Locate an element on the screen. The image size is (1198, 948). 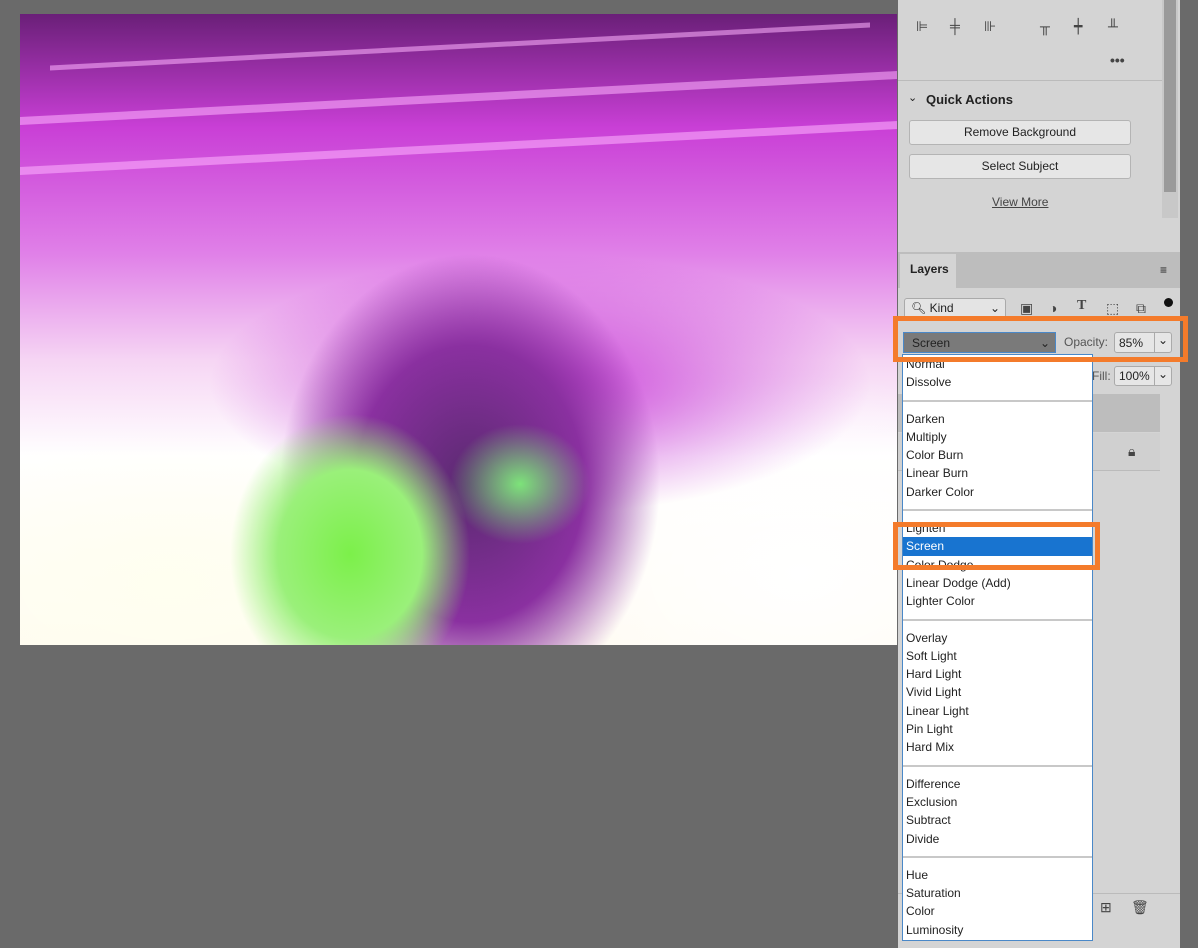
highlight-box-screen is located at coordinates (996, 546).